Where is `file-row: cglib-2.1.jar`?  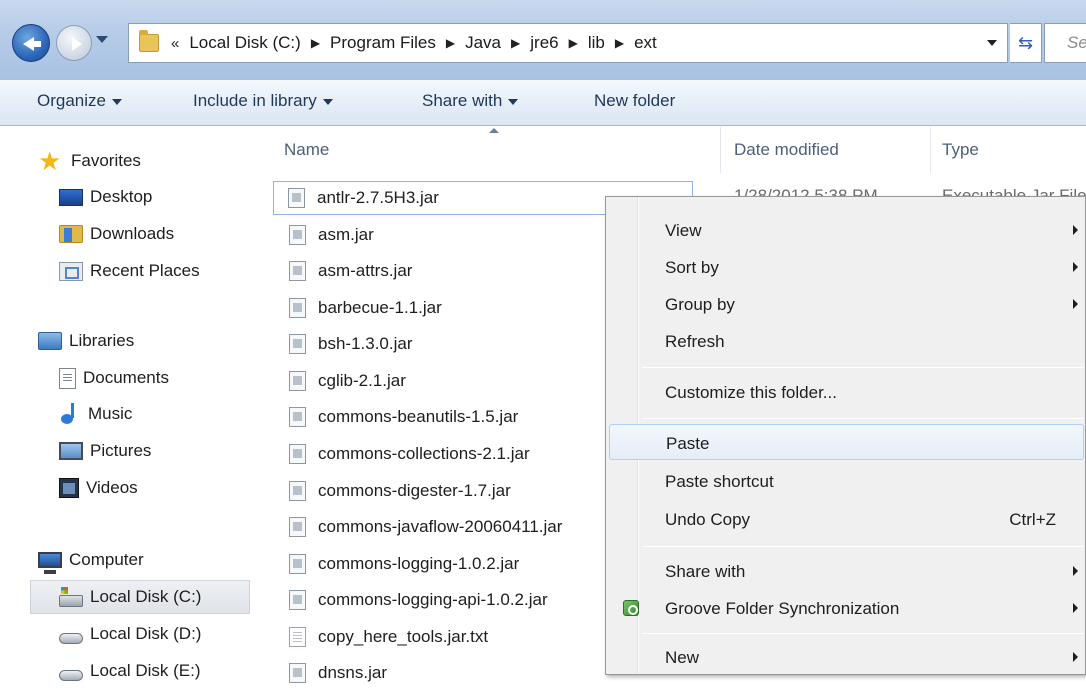
file-row: cglib-2.1.jar is located at coordinates (455, 381).